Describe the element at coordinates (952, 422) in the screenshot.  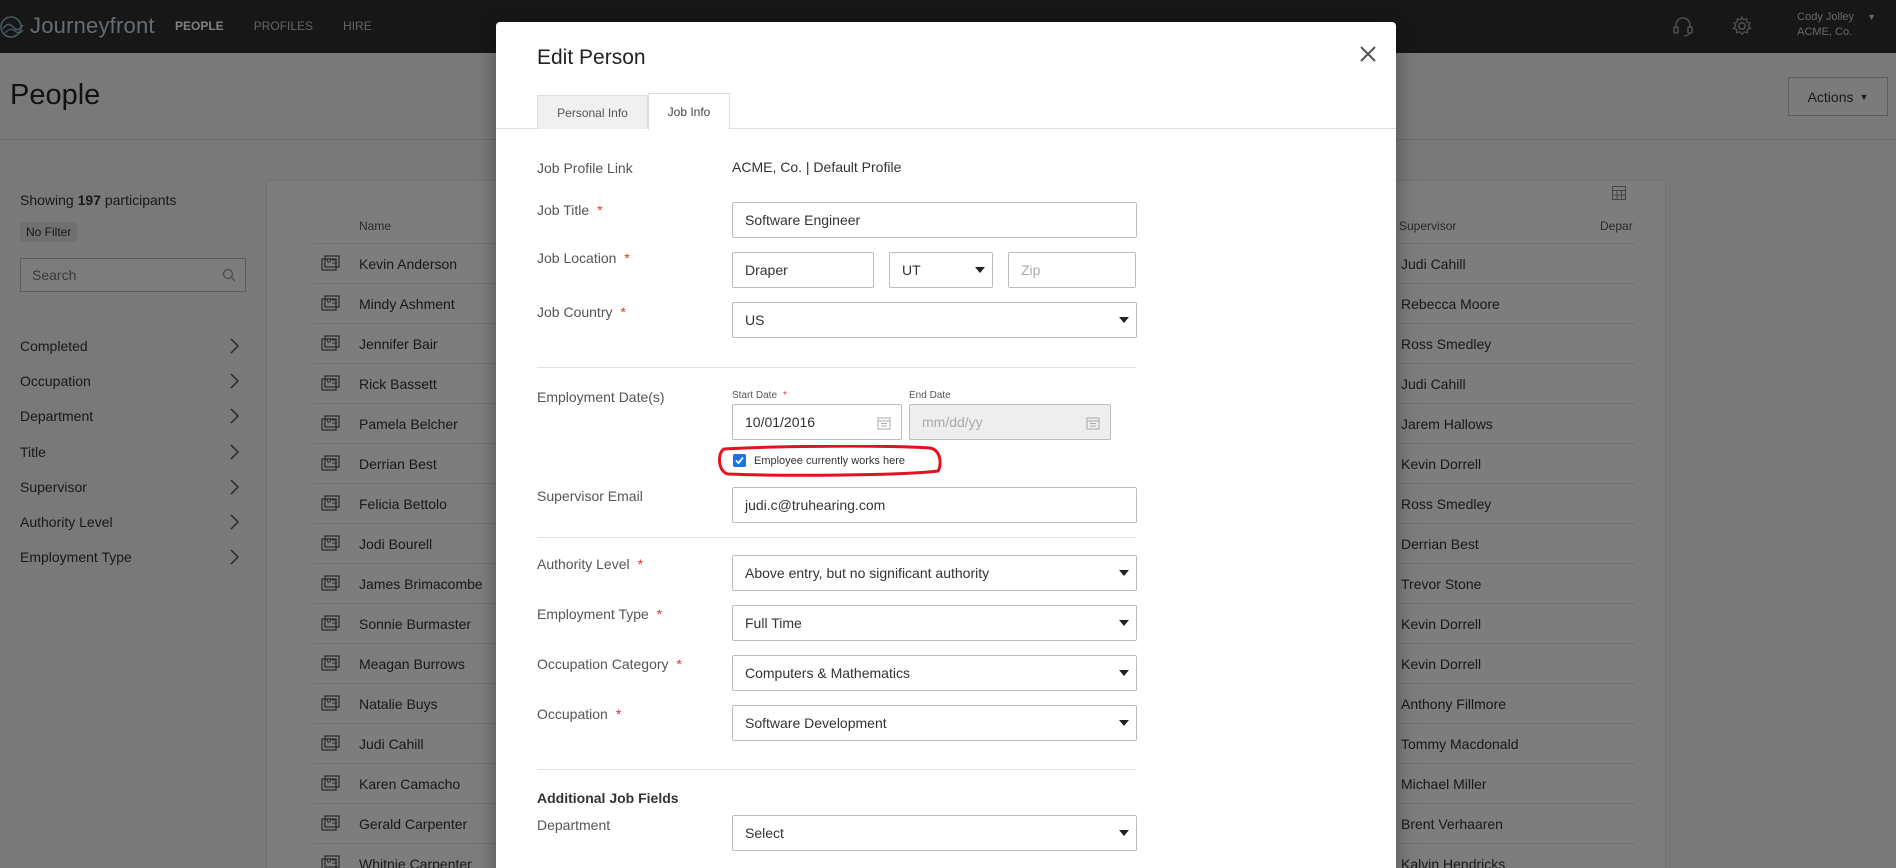
I see `end-date-placeholder: mm/dd/yy` at that location.